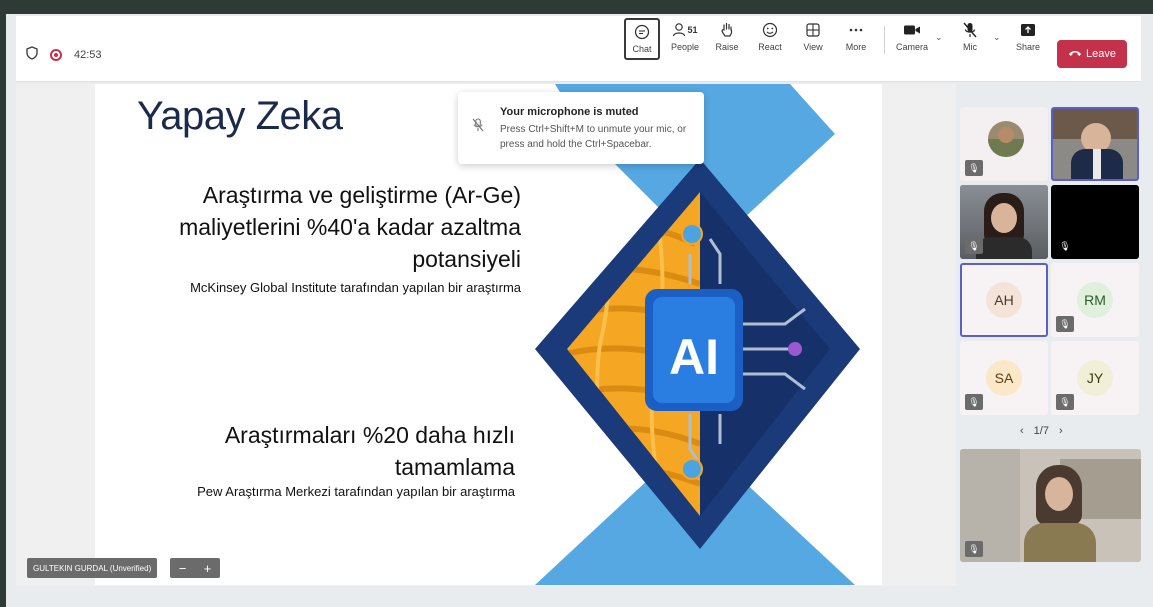 This screenshot has height=607, width=1153. I want to click on leave-button: Leave, so click(1092, 54).